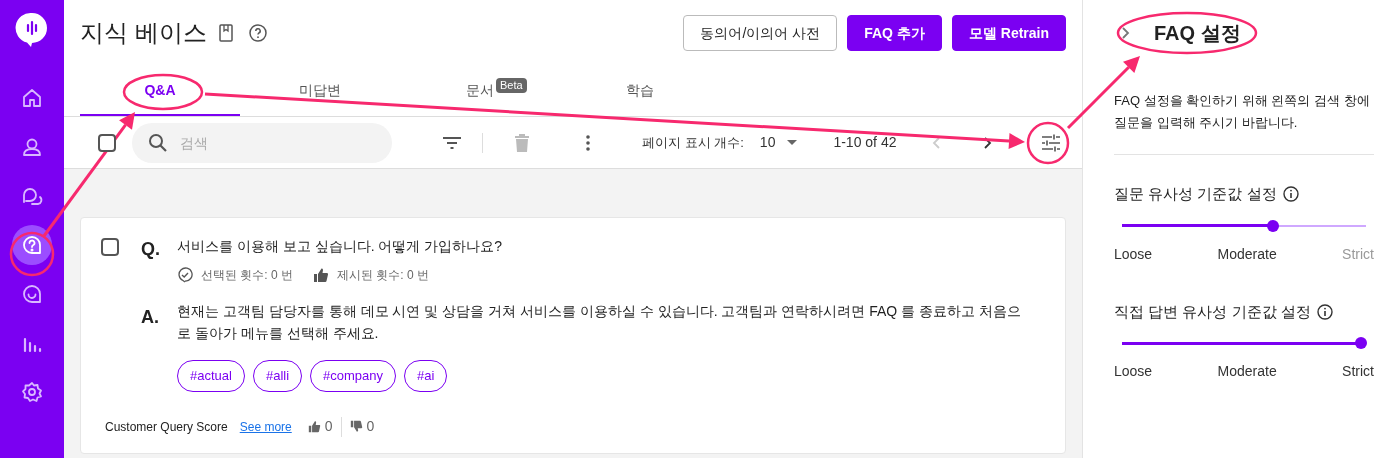 The height and width of the screenshot is (458, 1400). I want to click on tab: 문서 Beta, so click(480, 91).